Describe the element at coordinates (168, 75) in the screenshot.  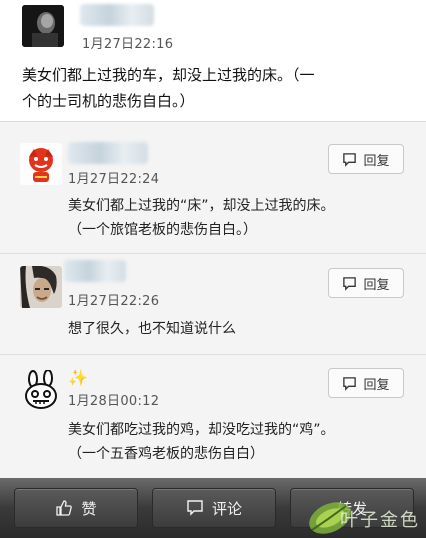
I see `post-text-line1: 美女们都上过我的车，却没上过我的床。（一` at that location.